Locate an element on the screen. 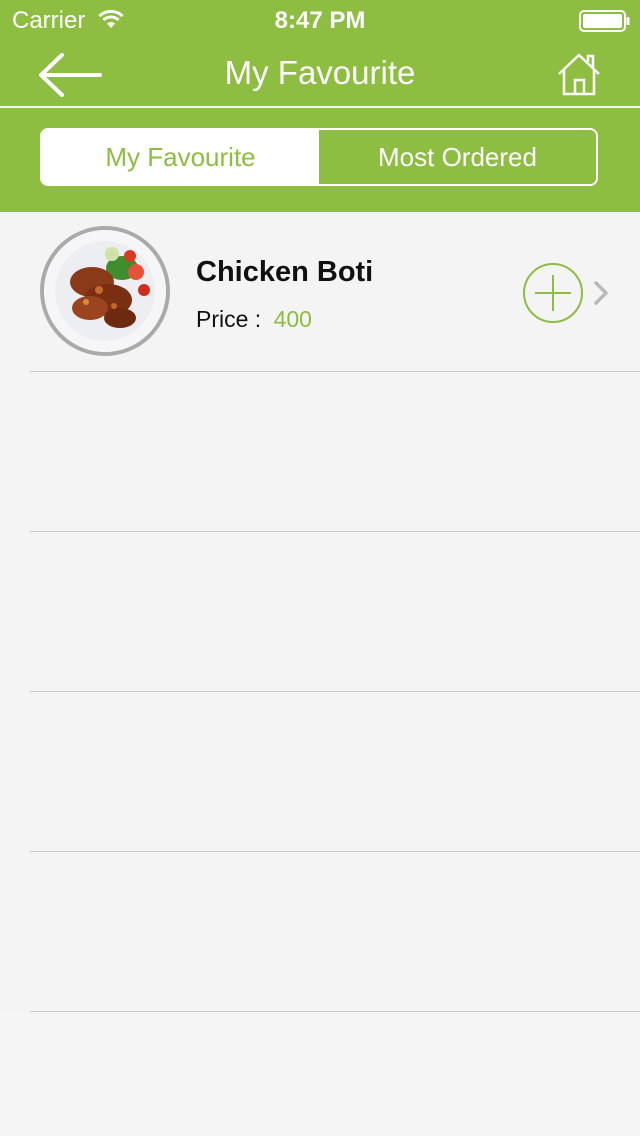 This screenshot has height=1136, width=640. home-icon is located at coordinates (579, 74).